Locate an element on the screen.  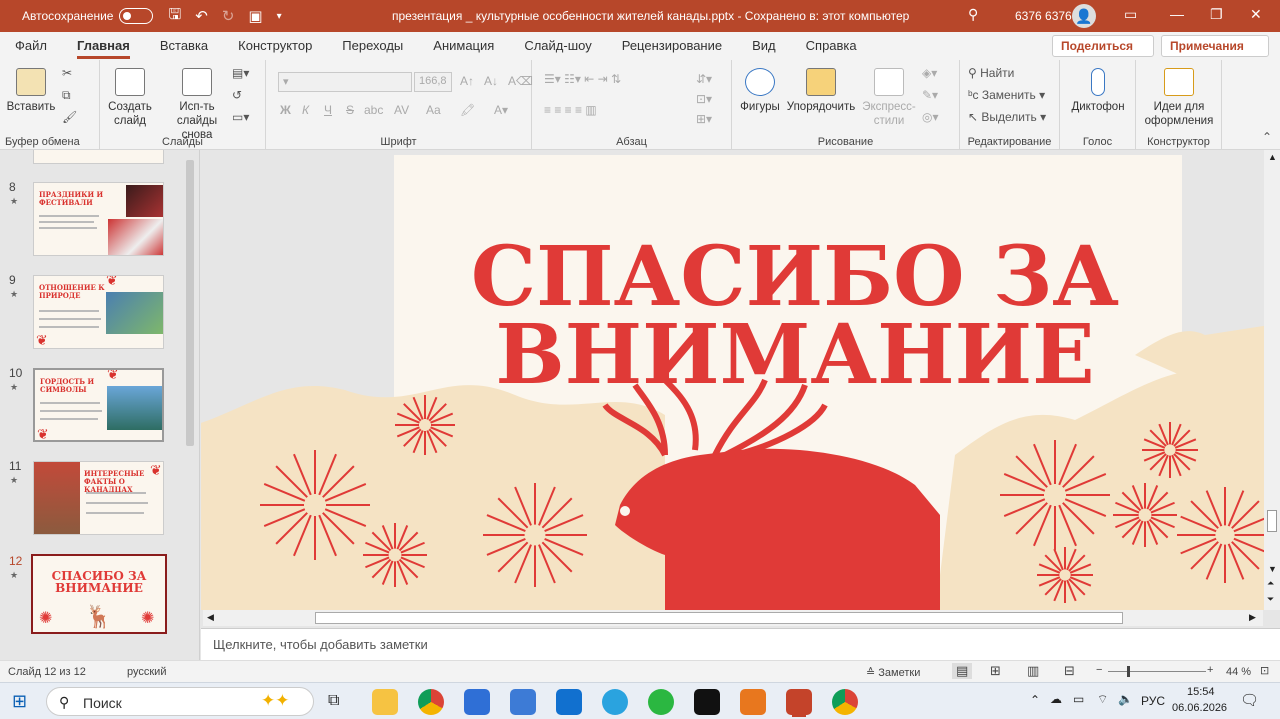
tab-animations: Анимация is located at coordinates (463, 46).